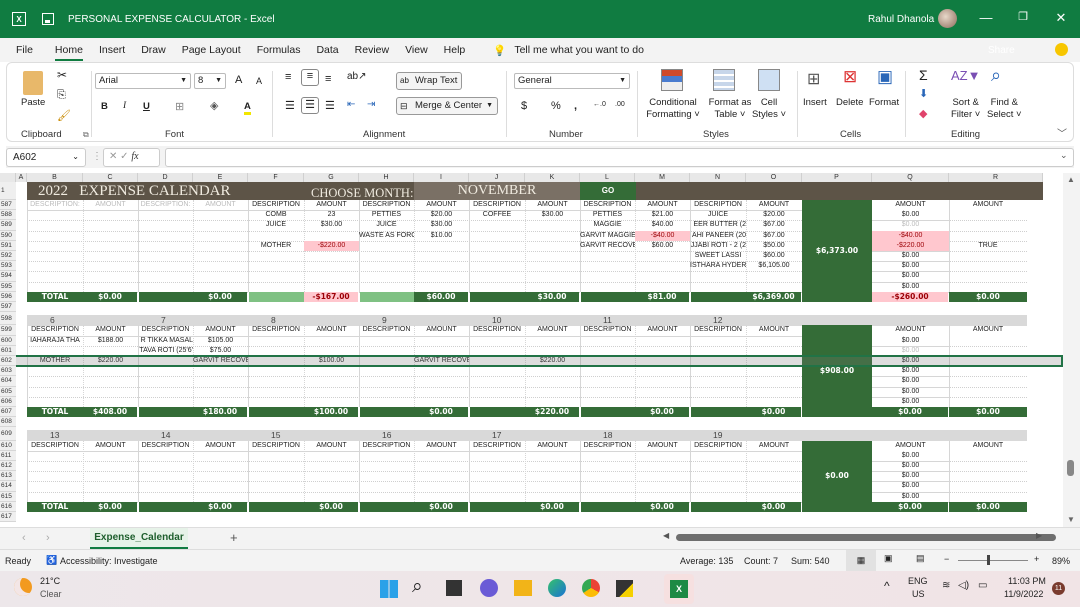 The width and height of the screenshot is (1080, 607). I want to click on language-code: ENG, so click(918, 581).